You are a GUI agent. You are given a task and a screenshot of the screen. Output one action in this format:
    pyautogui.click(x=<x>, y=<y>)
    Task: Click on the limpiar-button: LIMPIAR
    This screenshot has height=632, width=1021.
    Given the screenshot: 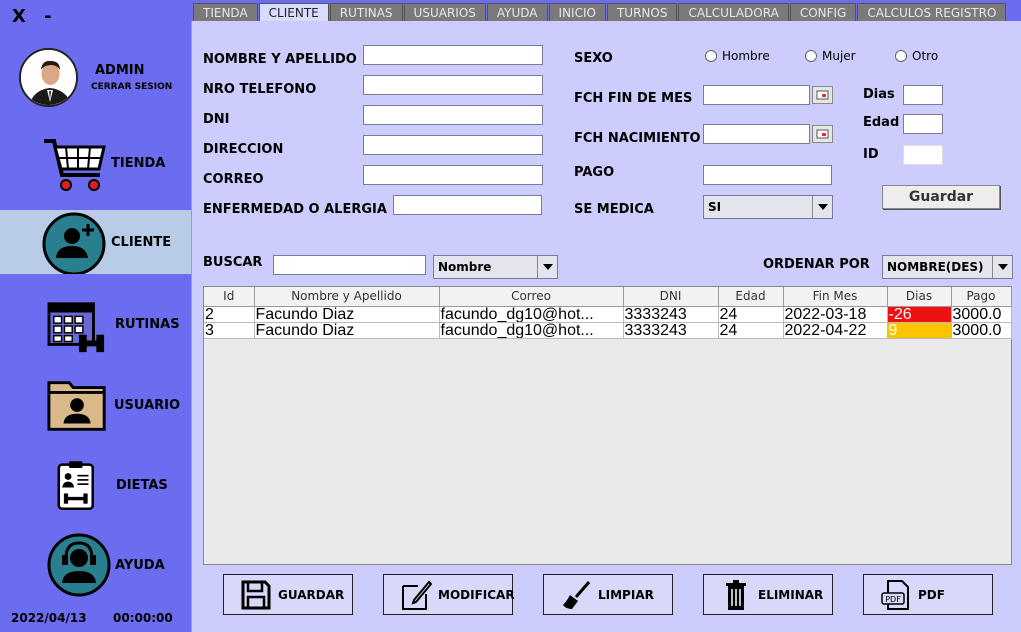 What is the action you would take?
    pyautogui.click(x=608, y=594)
    